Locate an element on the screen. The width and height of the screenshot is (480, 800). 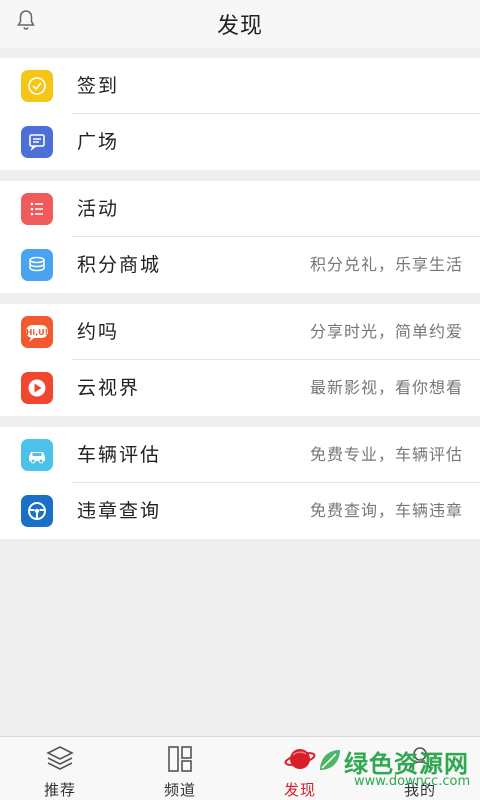
bell-icon is located at coordinates (26, 20).